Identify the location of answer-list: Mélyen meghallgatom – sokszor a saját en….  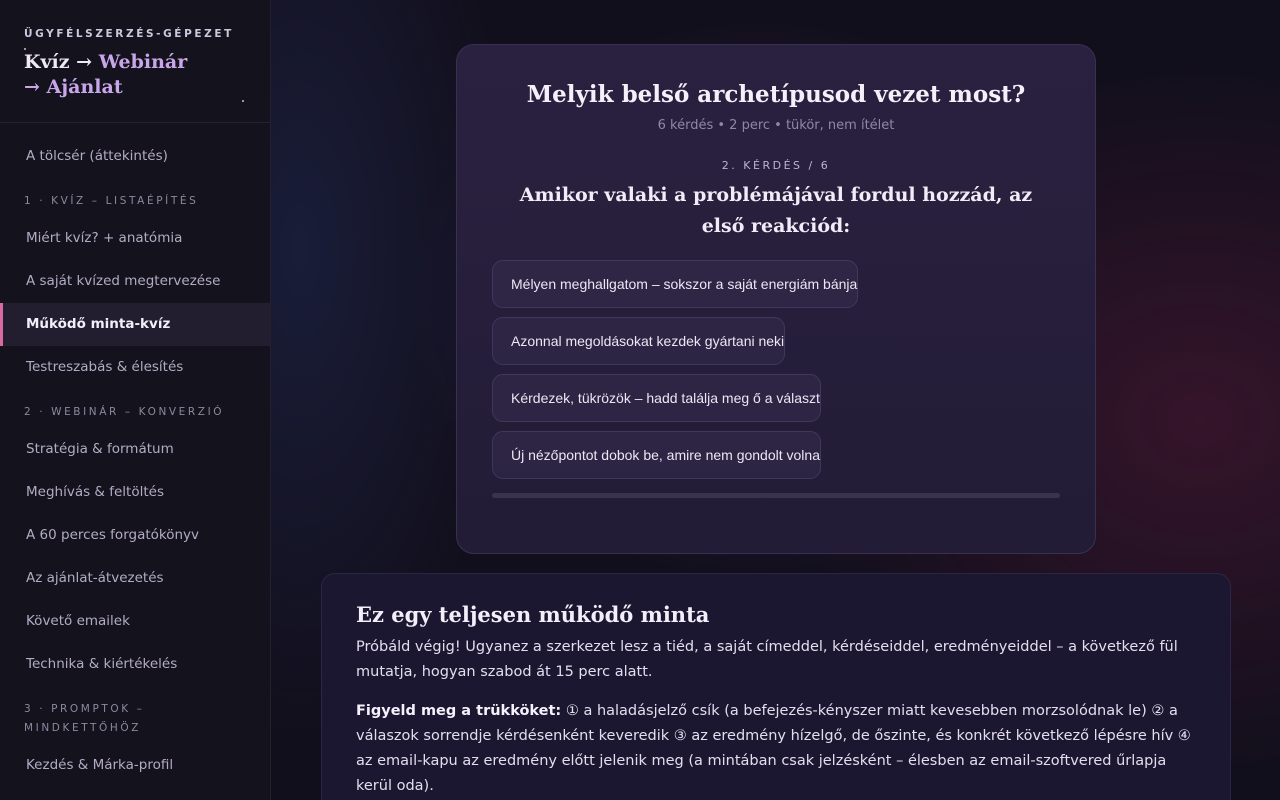
(776, 369).